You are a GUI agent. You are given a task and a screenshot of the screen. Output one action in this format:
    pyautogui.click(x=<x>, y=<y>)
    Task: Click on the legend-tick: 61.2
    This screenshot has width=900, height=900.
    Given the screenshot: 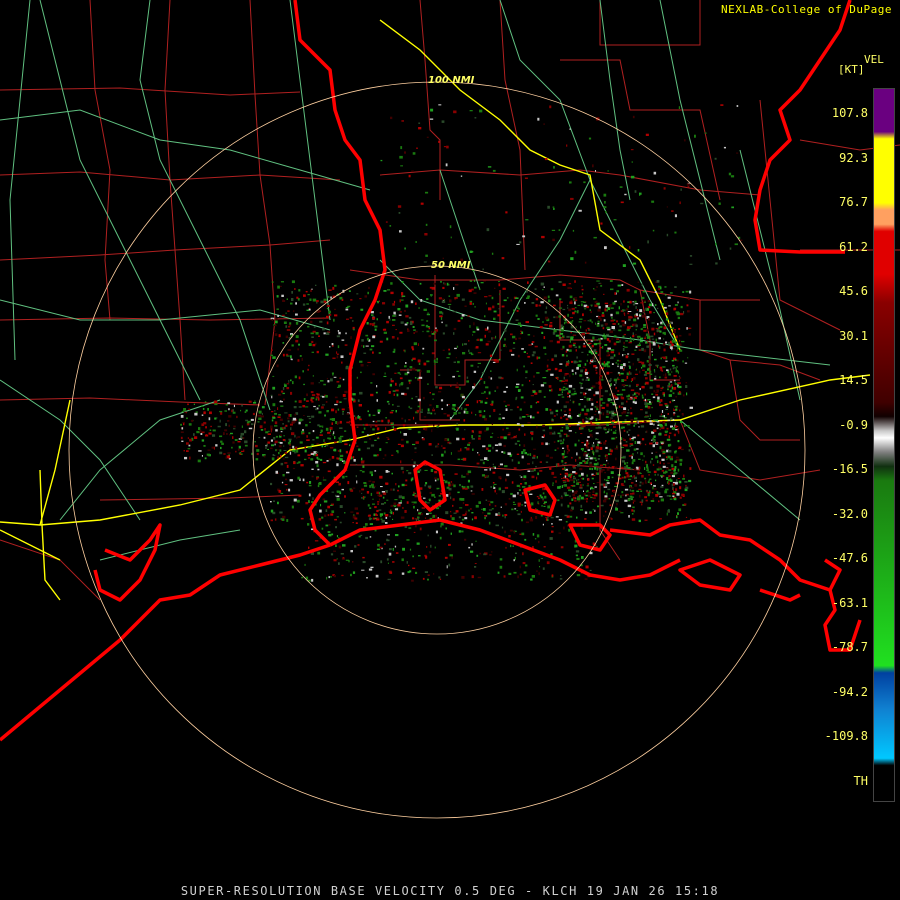 What is the action you would take?
    pyautogui.click(x=853, y=246)
    